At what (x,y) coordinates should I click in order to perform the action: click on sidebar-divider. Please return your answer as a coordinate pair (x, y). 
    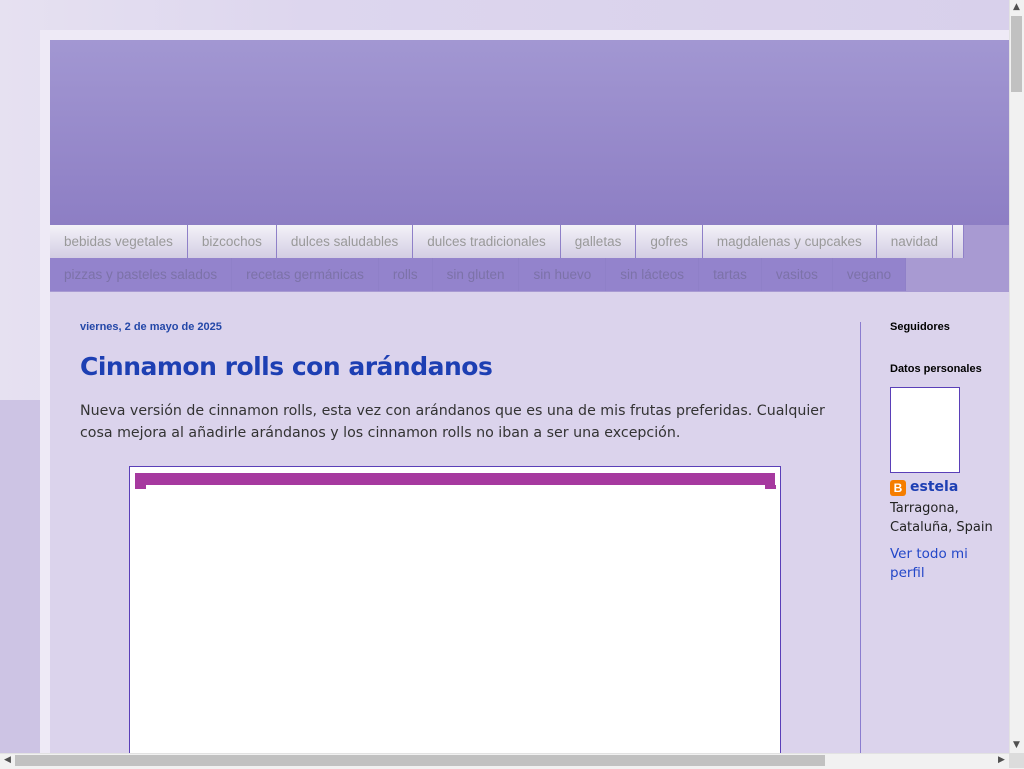
    Looking at the image, I should click on (860, 538).